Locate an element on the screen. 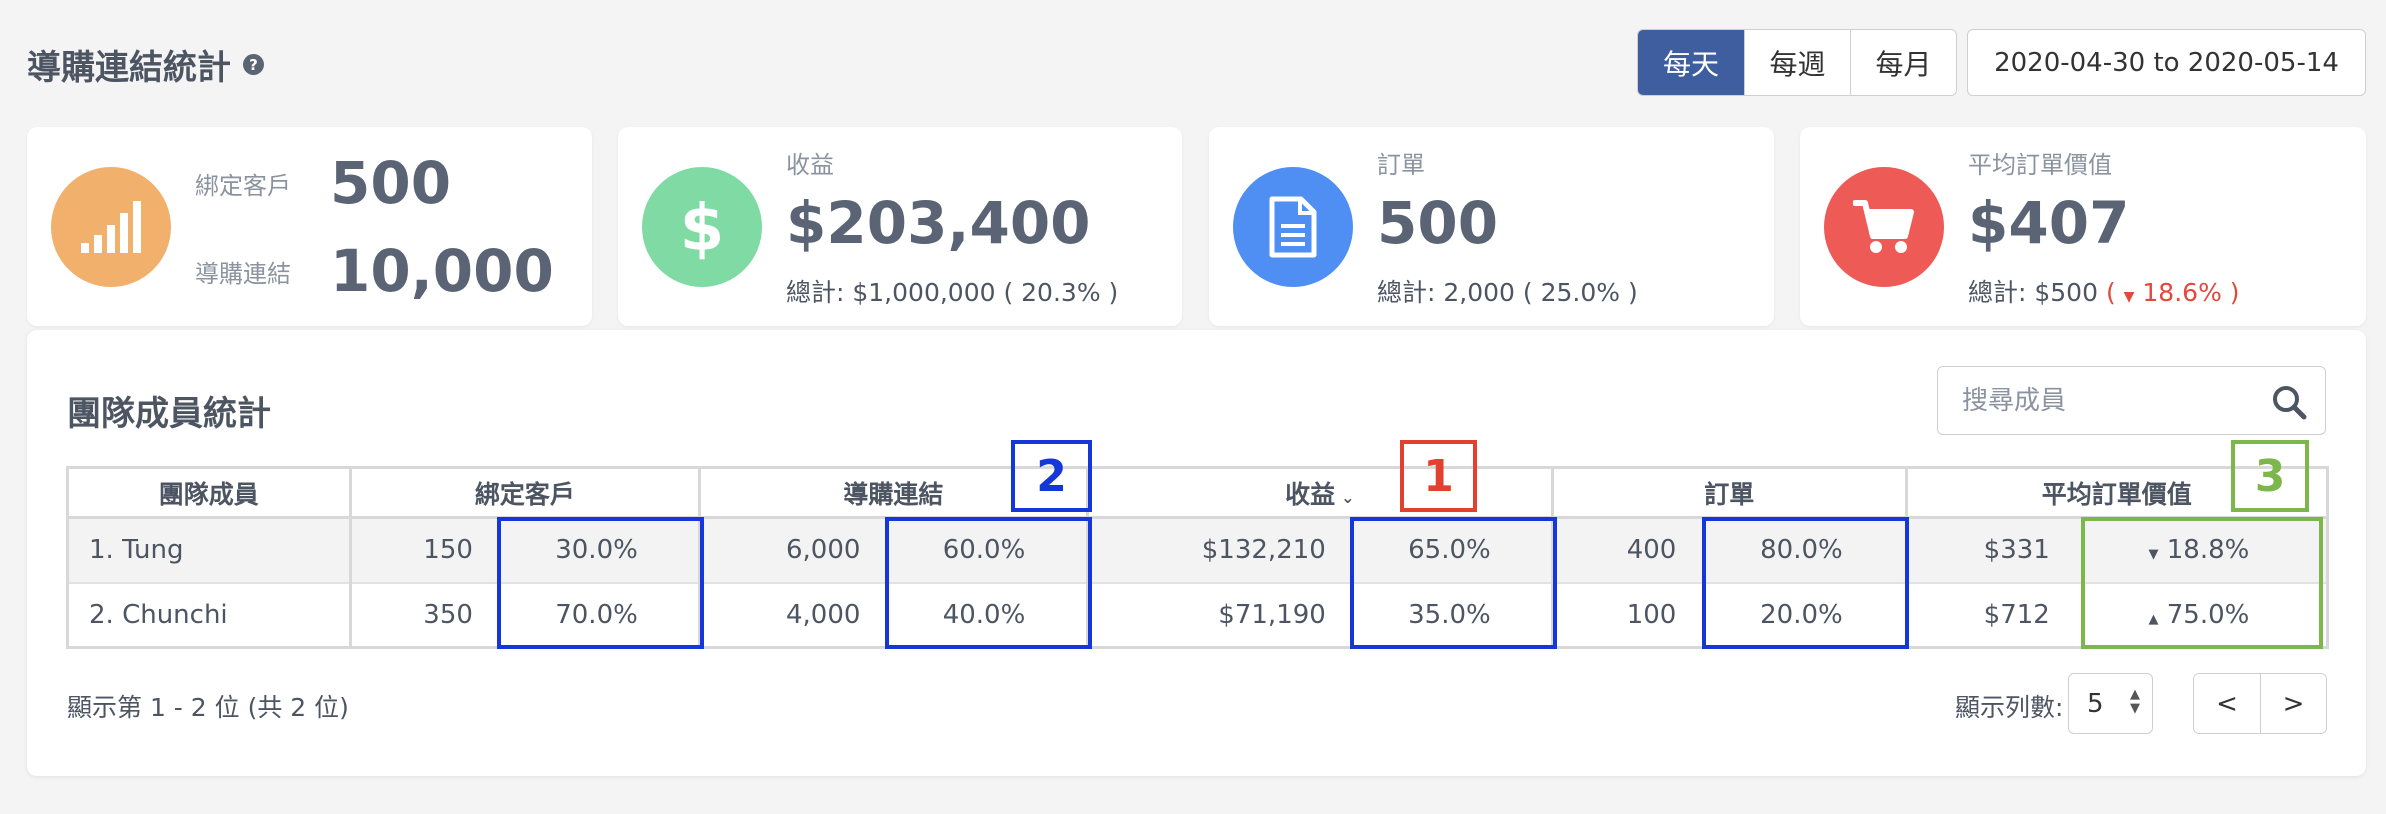 Image resolution: width=2386 pixels, height=814 pixels. annotation-box-links-pct is located at coordinates (988, 583).